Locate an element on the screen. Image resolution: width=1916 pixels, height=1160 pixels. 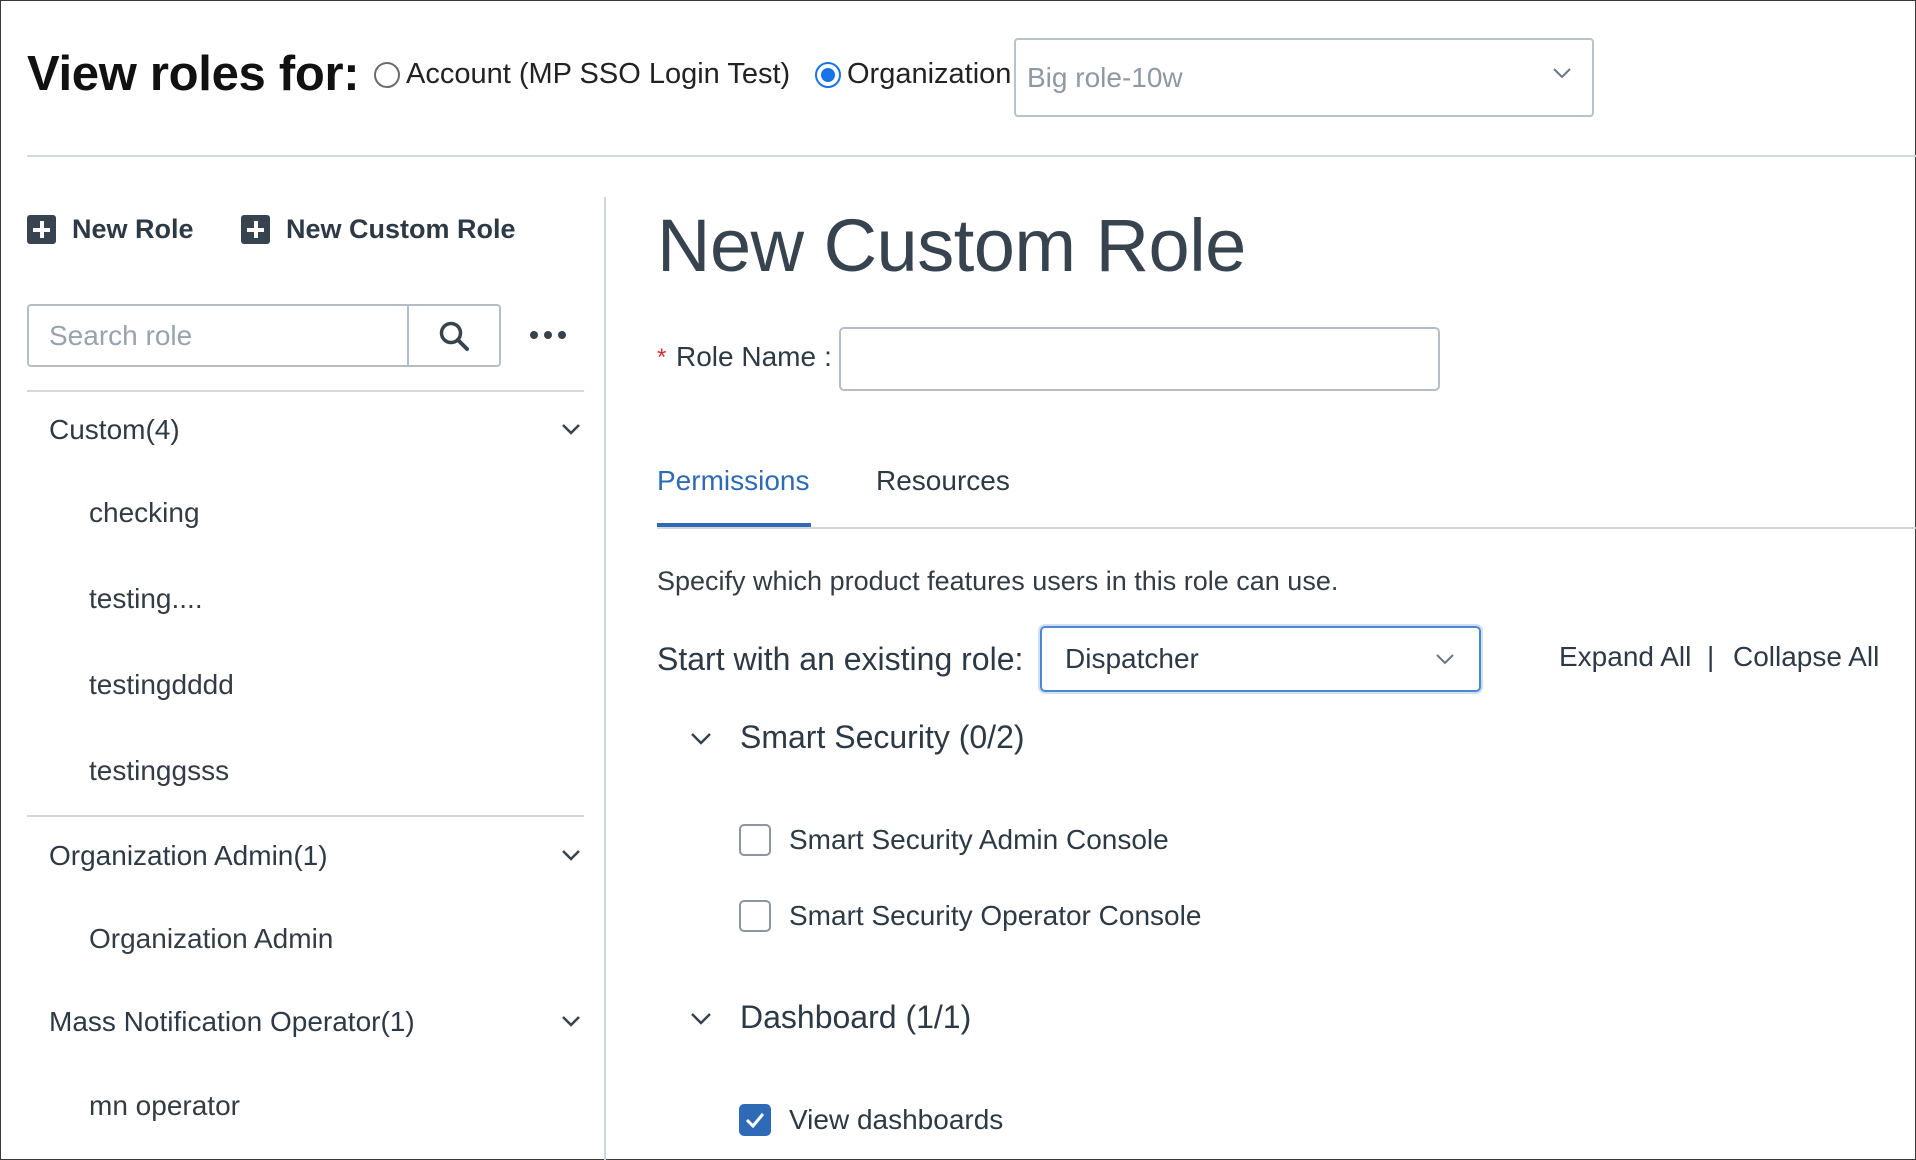
scope-radio-organization: Organization is located at coordinates (913, 74).